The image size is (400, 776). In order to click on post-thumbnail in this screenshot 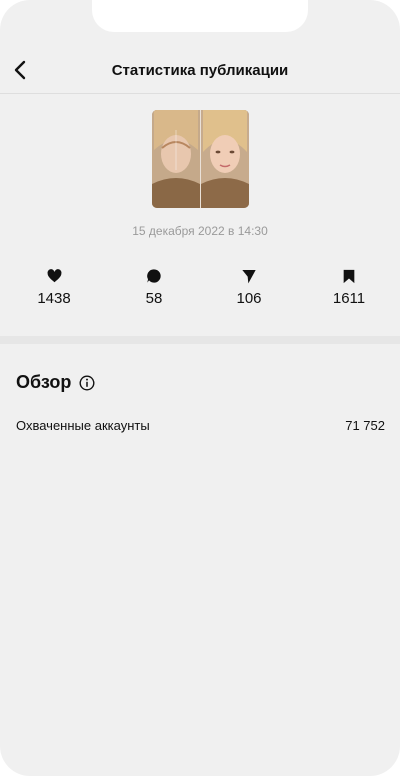, I will do `click(200, 159)`.